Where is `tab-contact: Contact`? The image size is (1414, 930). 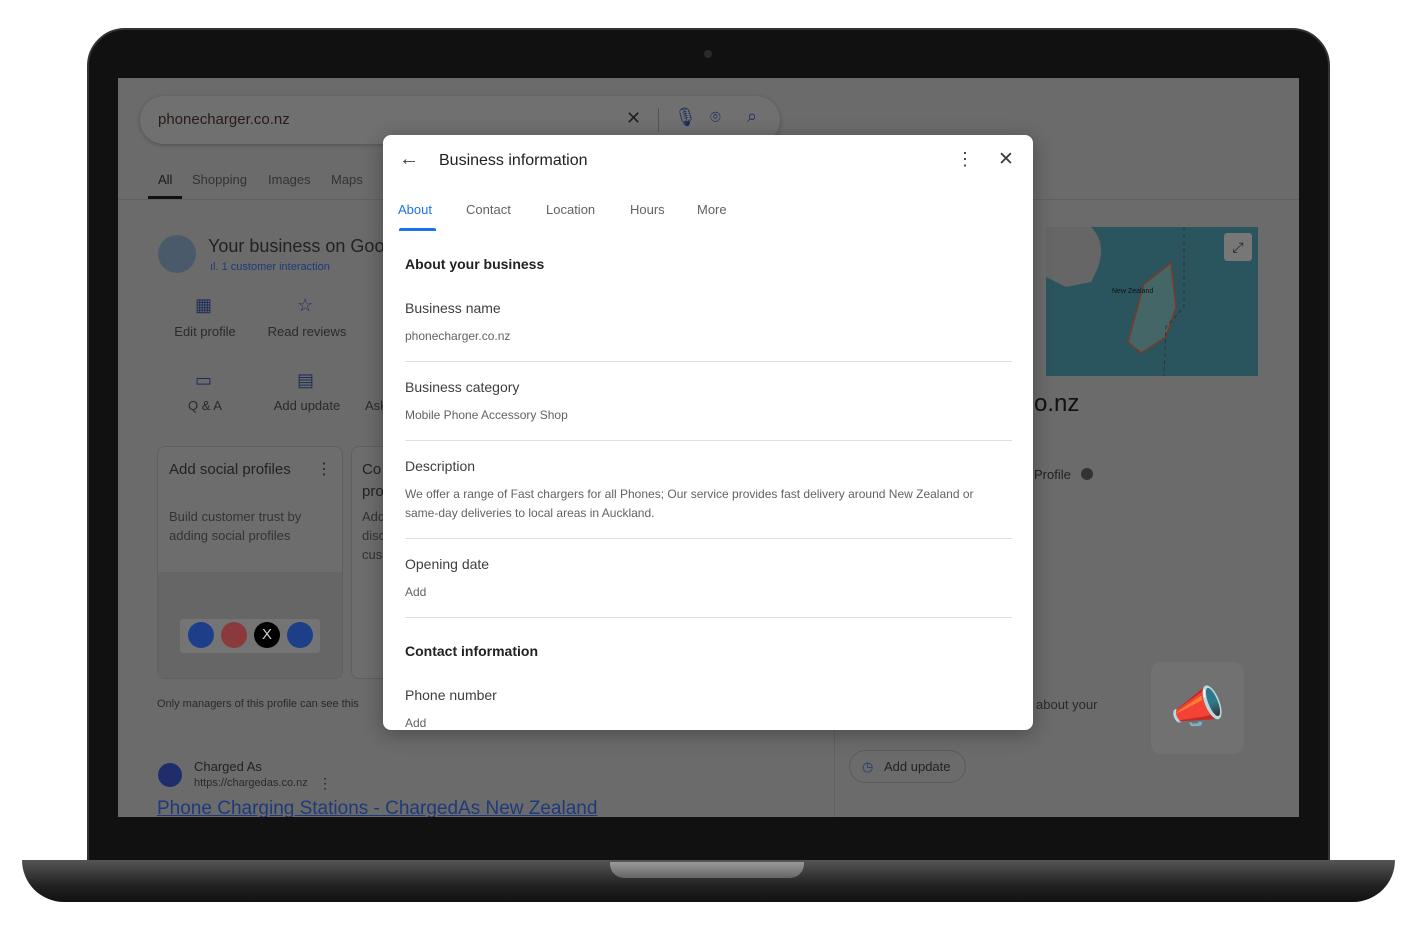 tab-contact: Contact is located at coordinates (488, 209).